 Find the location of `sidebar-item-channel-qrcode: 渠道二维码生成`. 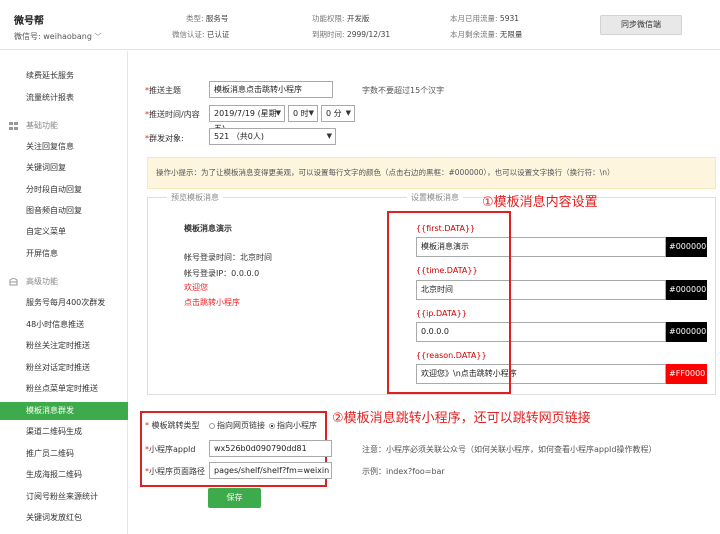

sidebar-item-channel-qrcode: 渠道二维码生成 is located at coordinates (64, 432).